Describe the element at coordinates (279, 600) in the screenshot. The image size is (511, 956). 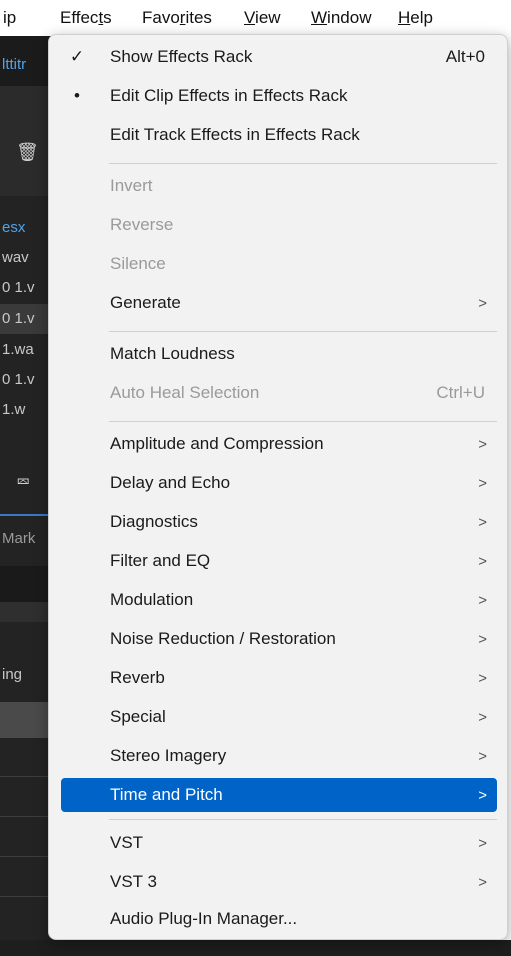
I see `menu-item-modulation: Modulation >` at that location.